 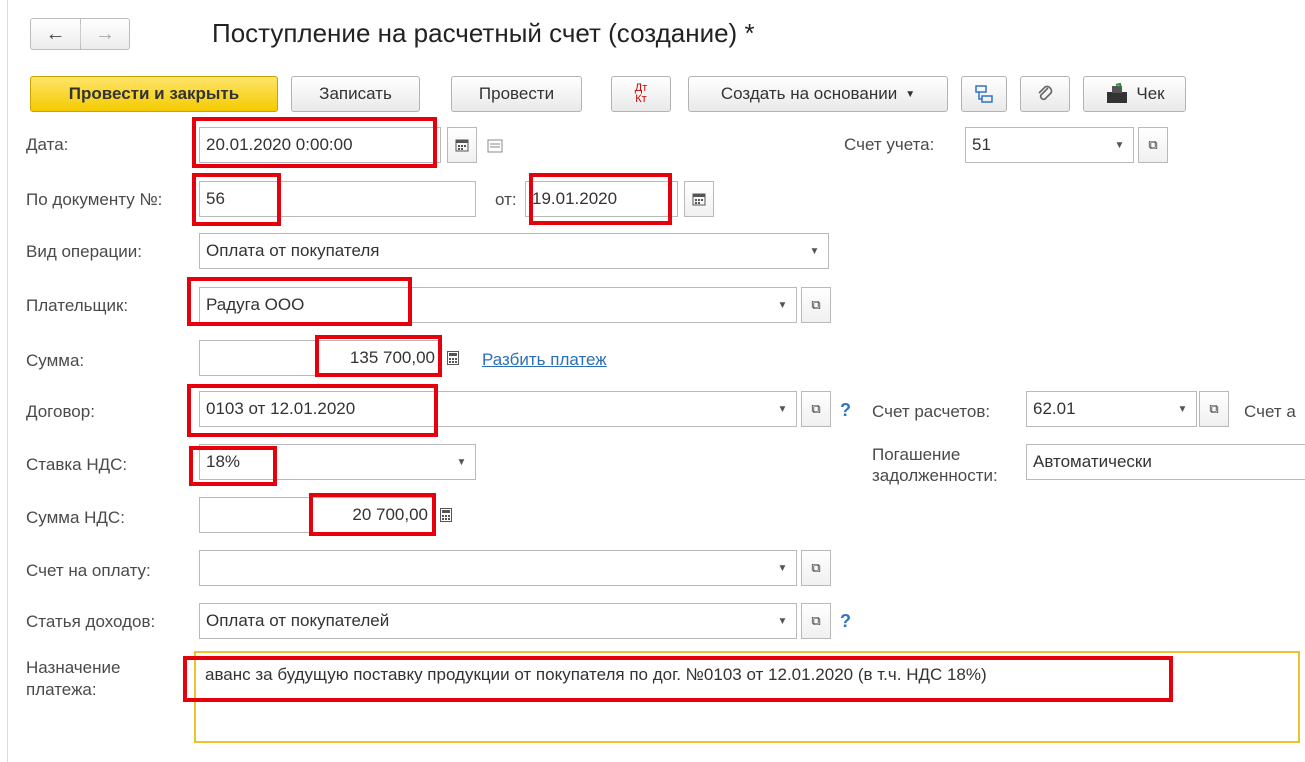 I want to click on doc-date-label: от:, so click(x=506, y=199).